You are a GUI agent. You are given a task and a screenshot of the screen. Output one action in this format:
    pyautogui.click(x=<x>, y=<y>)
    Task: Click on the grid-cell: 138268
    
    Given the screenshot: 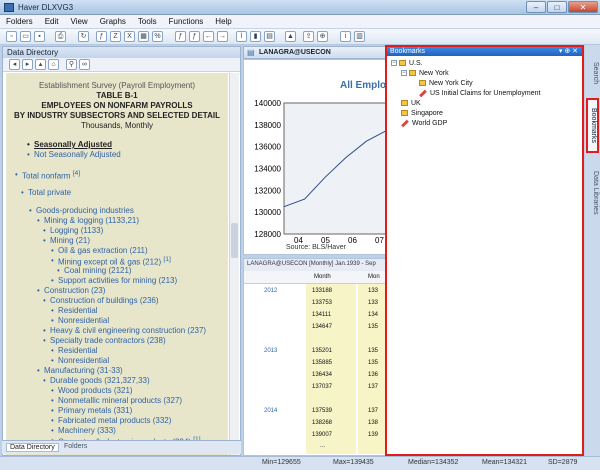 What is the action you would take?
    pyautogui.click(x=322, y=423)
    